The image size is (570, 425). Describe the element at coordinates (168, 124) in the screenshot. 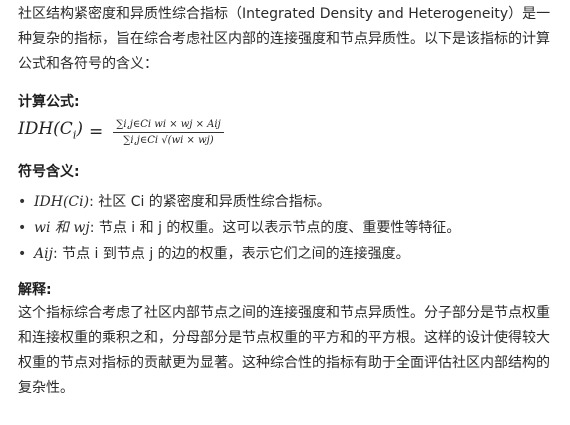

I see `formula-numerator: ∑i,j∈Ci wi × wj × Aij` at that location.